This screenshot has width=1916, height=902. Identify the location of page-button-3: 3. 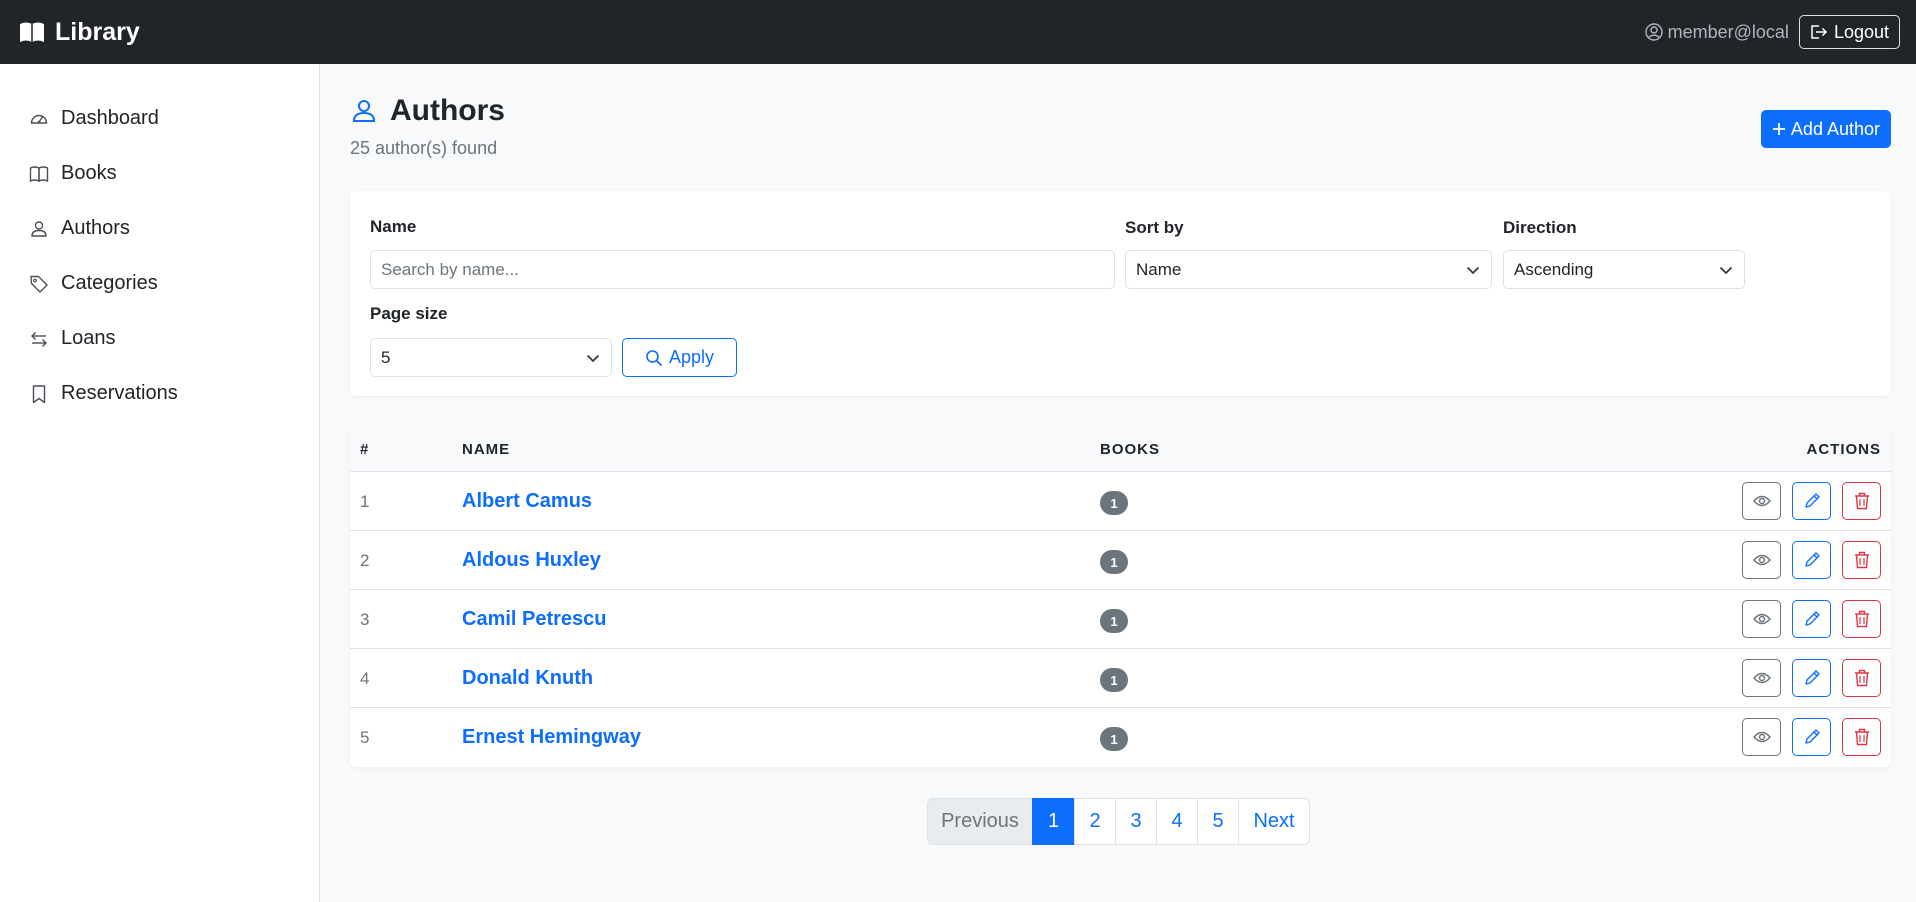
(1136, 821).